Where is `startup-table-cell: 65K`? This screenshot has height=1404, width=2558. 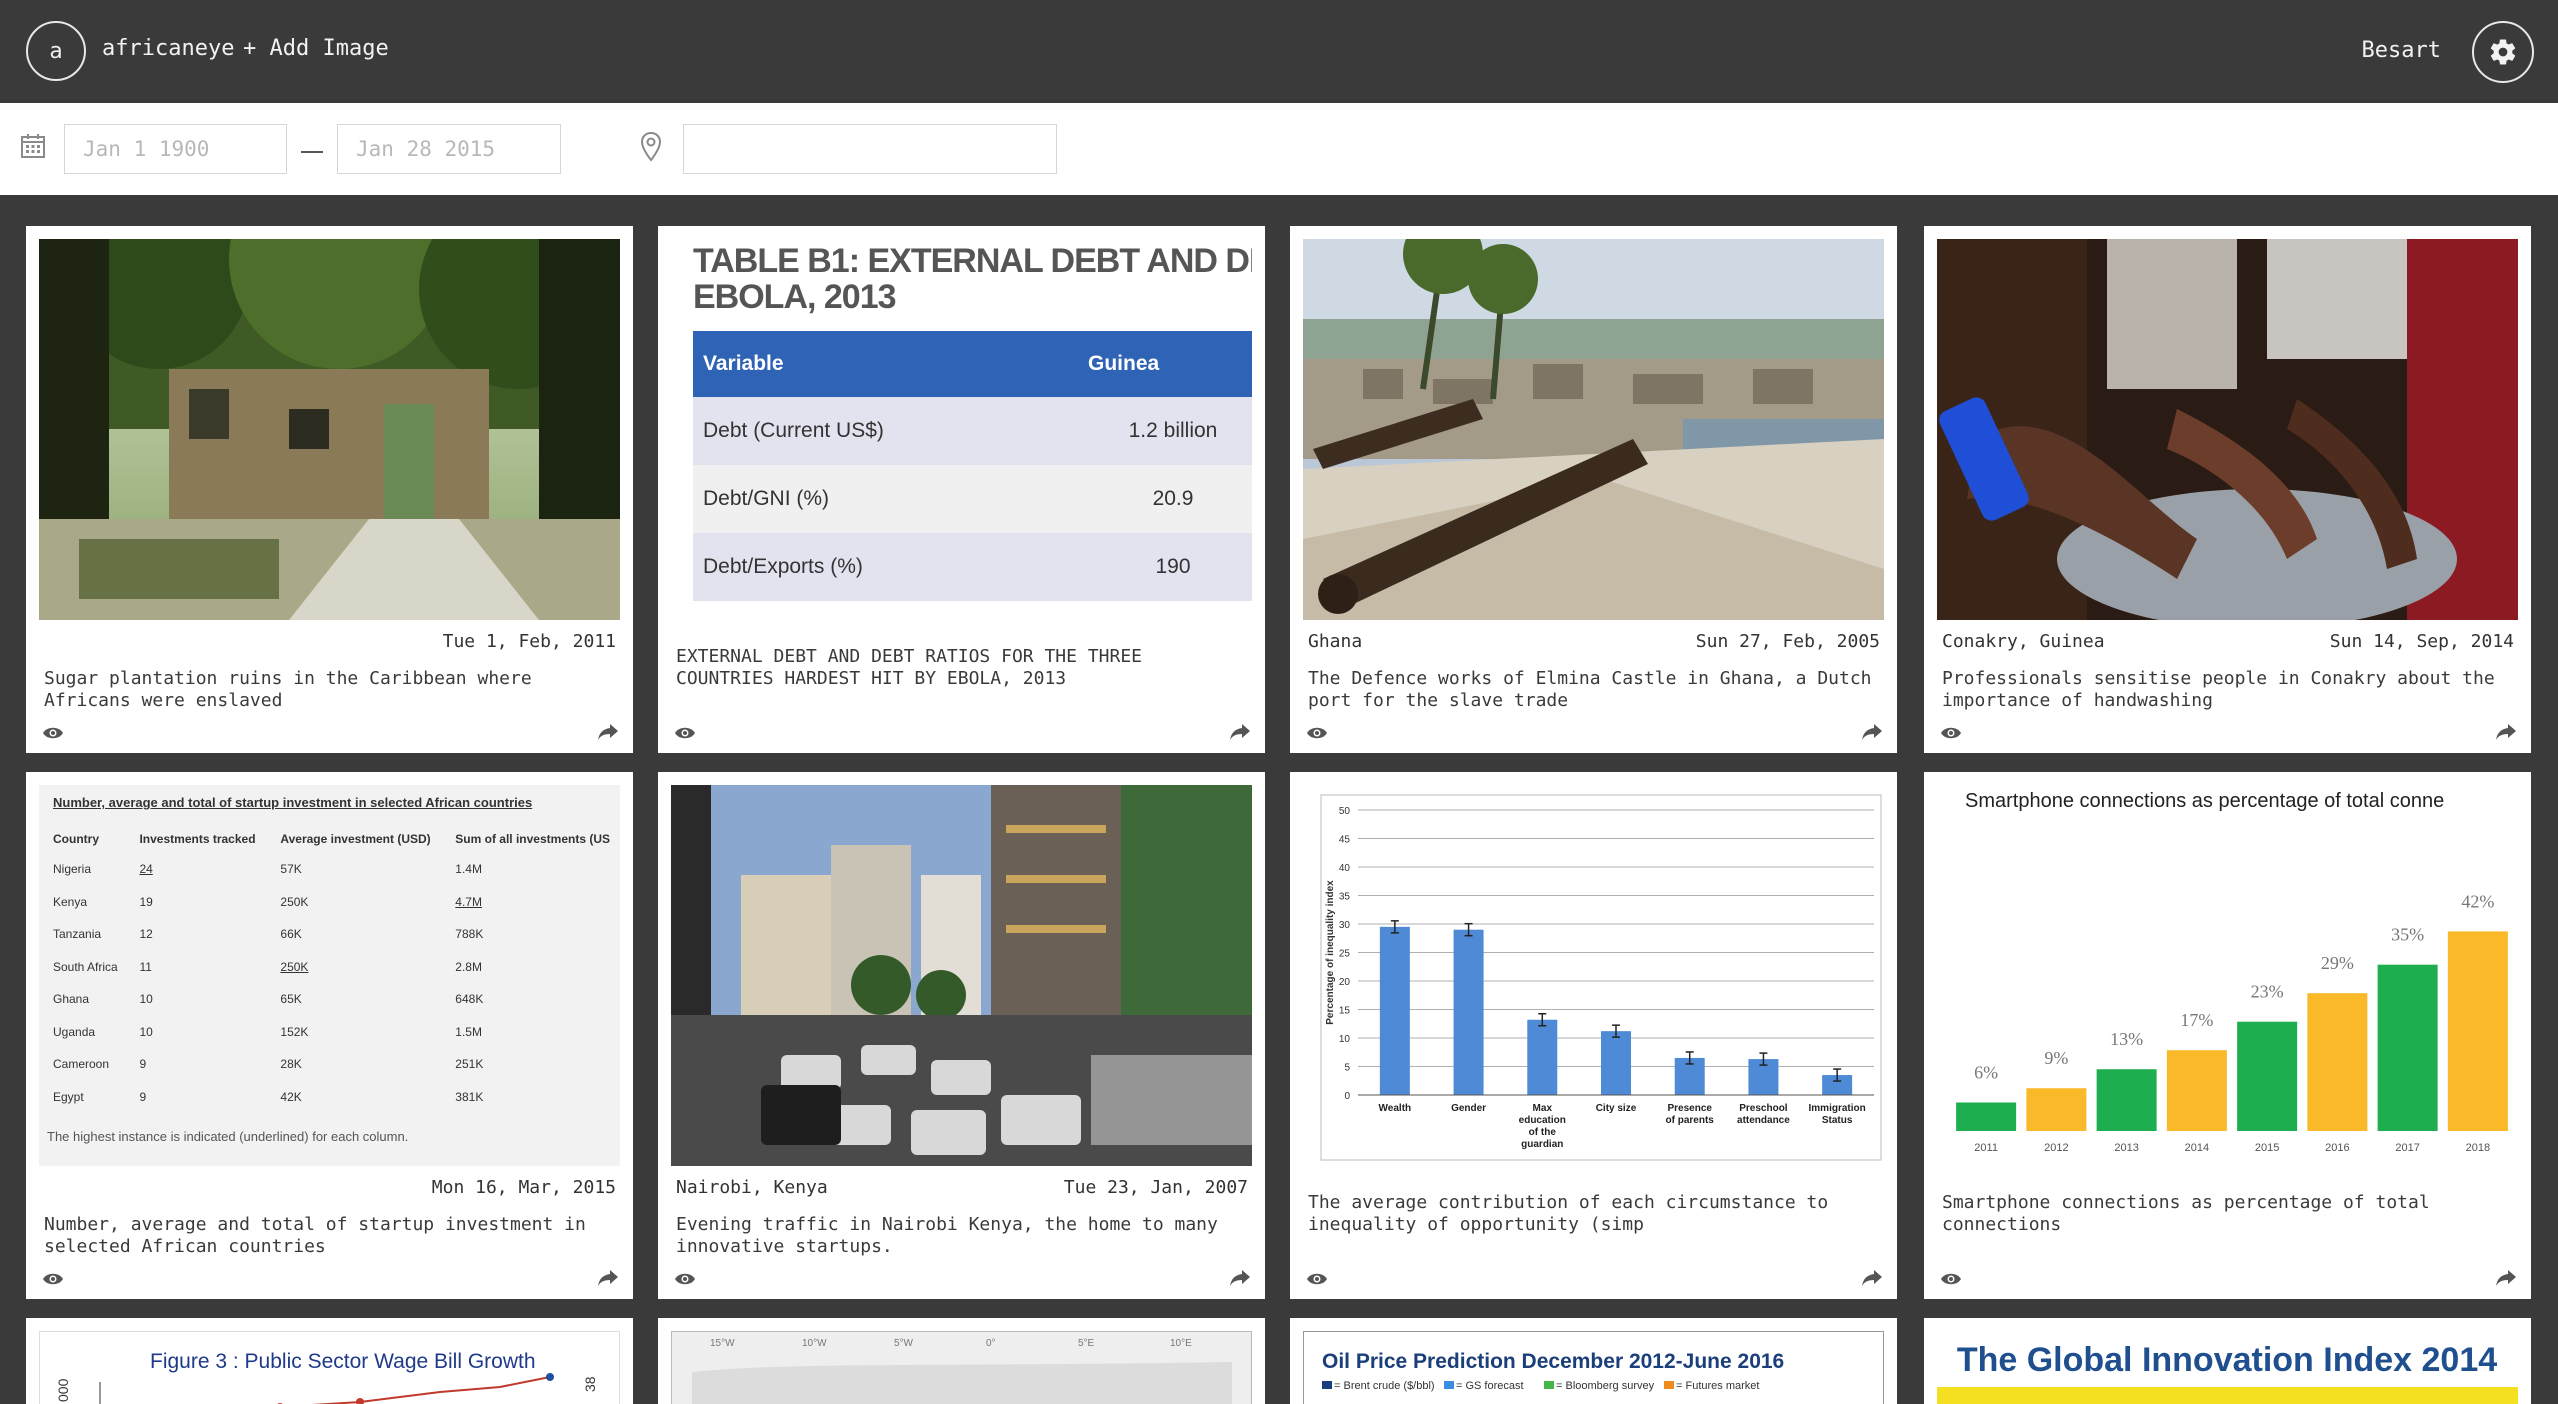 startup-table-cell: 65K is located at coordinates (291, 999).